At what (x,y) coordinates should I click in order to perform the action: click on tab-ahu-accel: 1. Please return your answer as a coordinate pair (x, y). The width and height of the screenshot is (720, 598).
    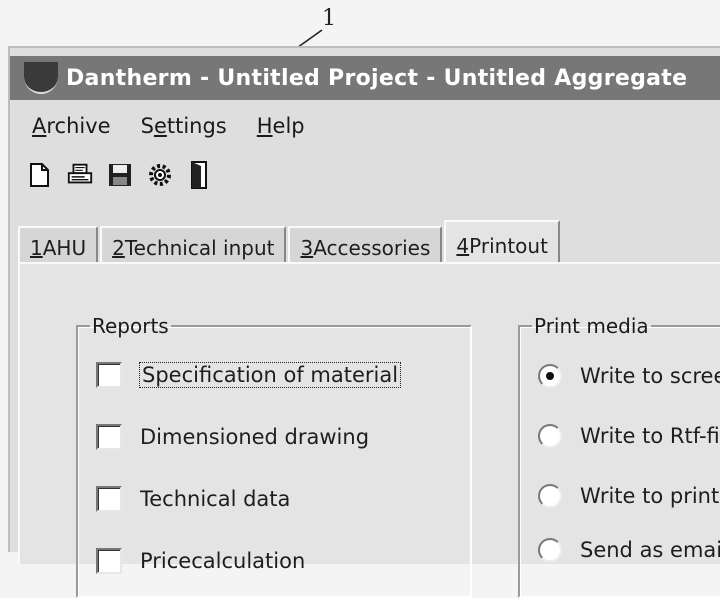
    Looking at the image, I should click on (36, 248).